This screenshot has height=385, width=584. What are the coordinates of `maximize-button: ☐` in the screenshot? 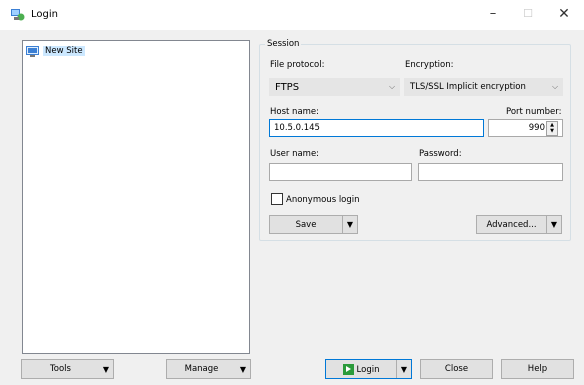 It's located at (528, 15).